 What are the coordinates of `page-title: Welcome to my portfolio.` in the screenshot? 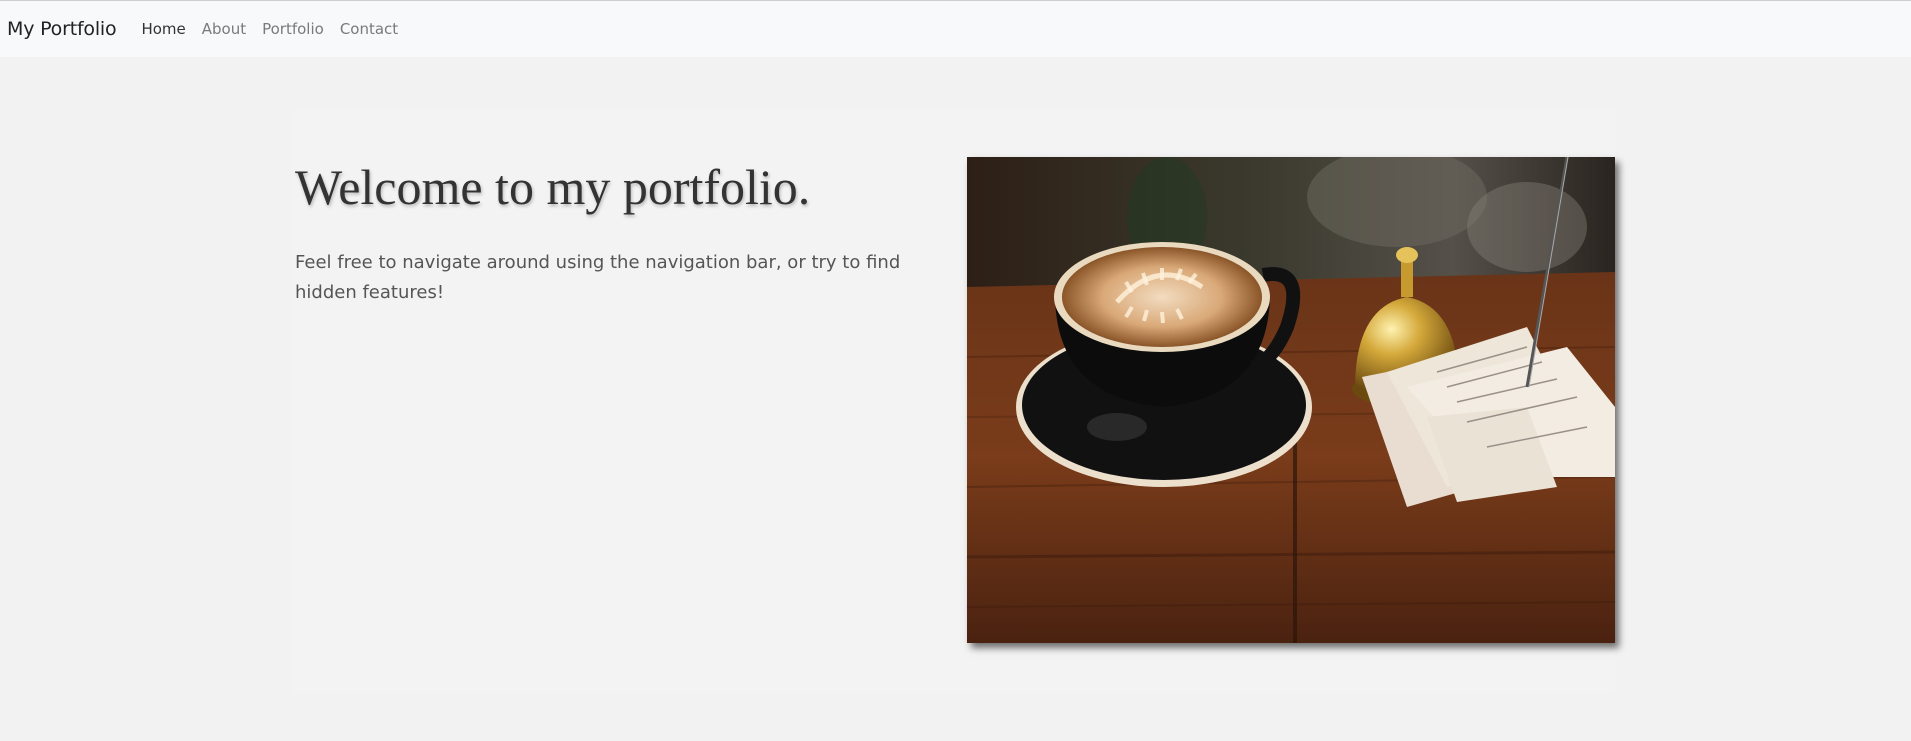 It's located at (553, 187).